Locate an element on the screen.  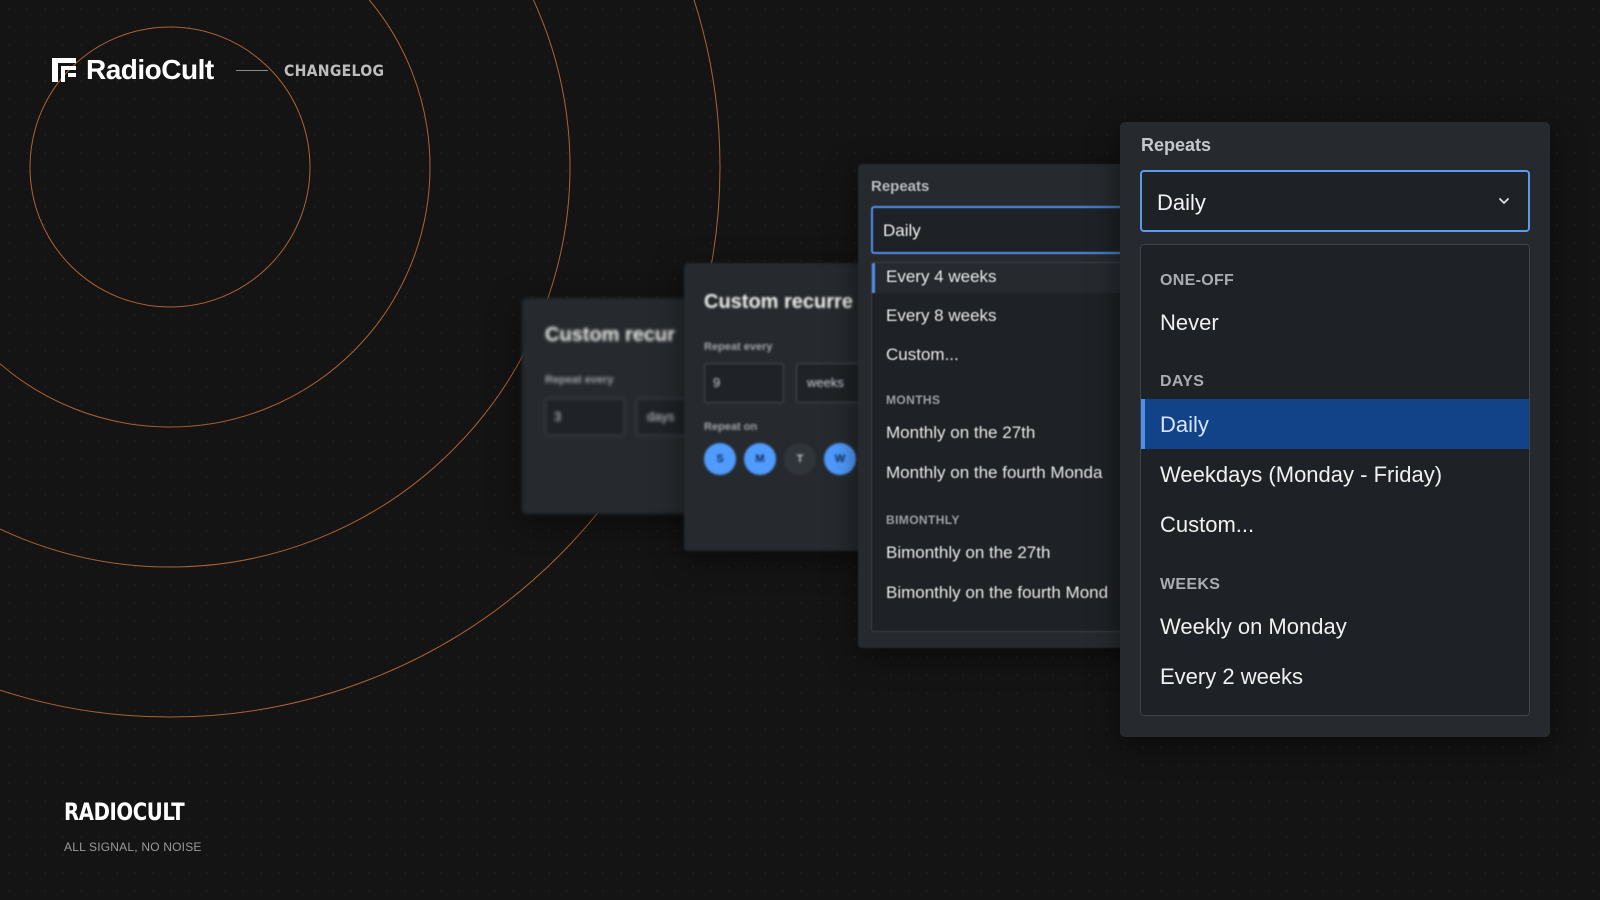
brand-name: RadioCult is located at coordinates (150, 69).